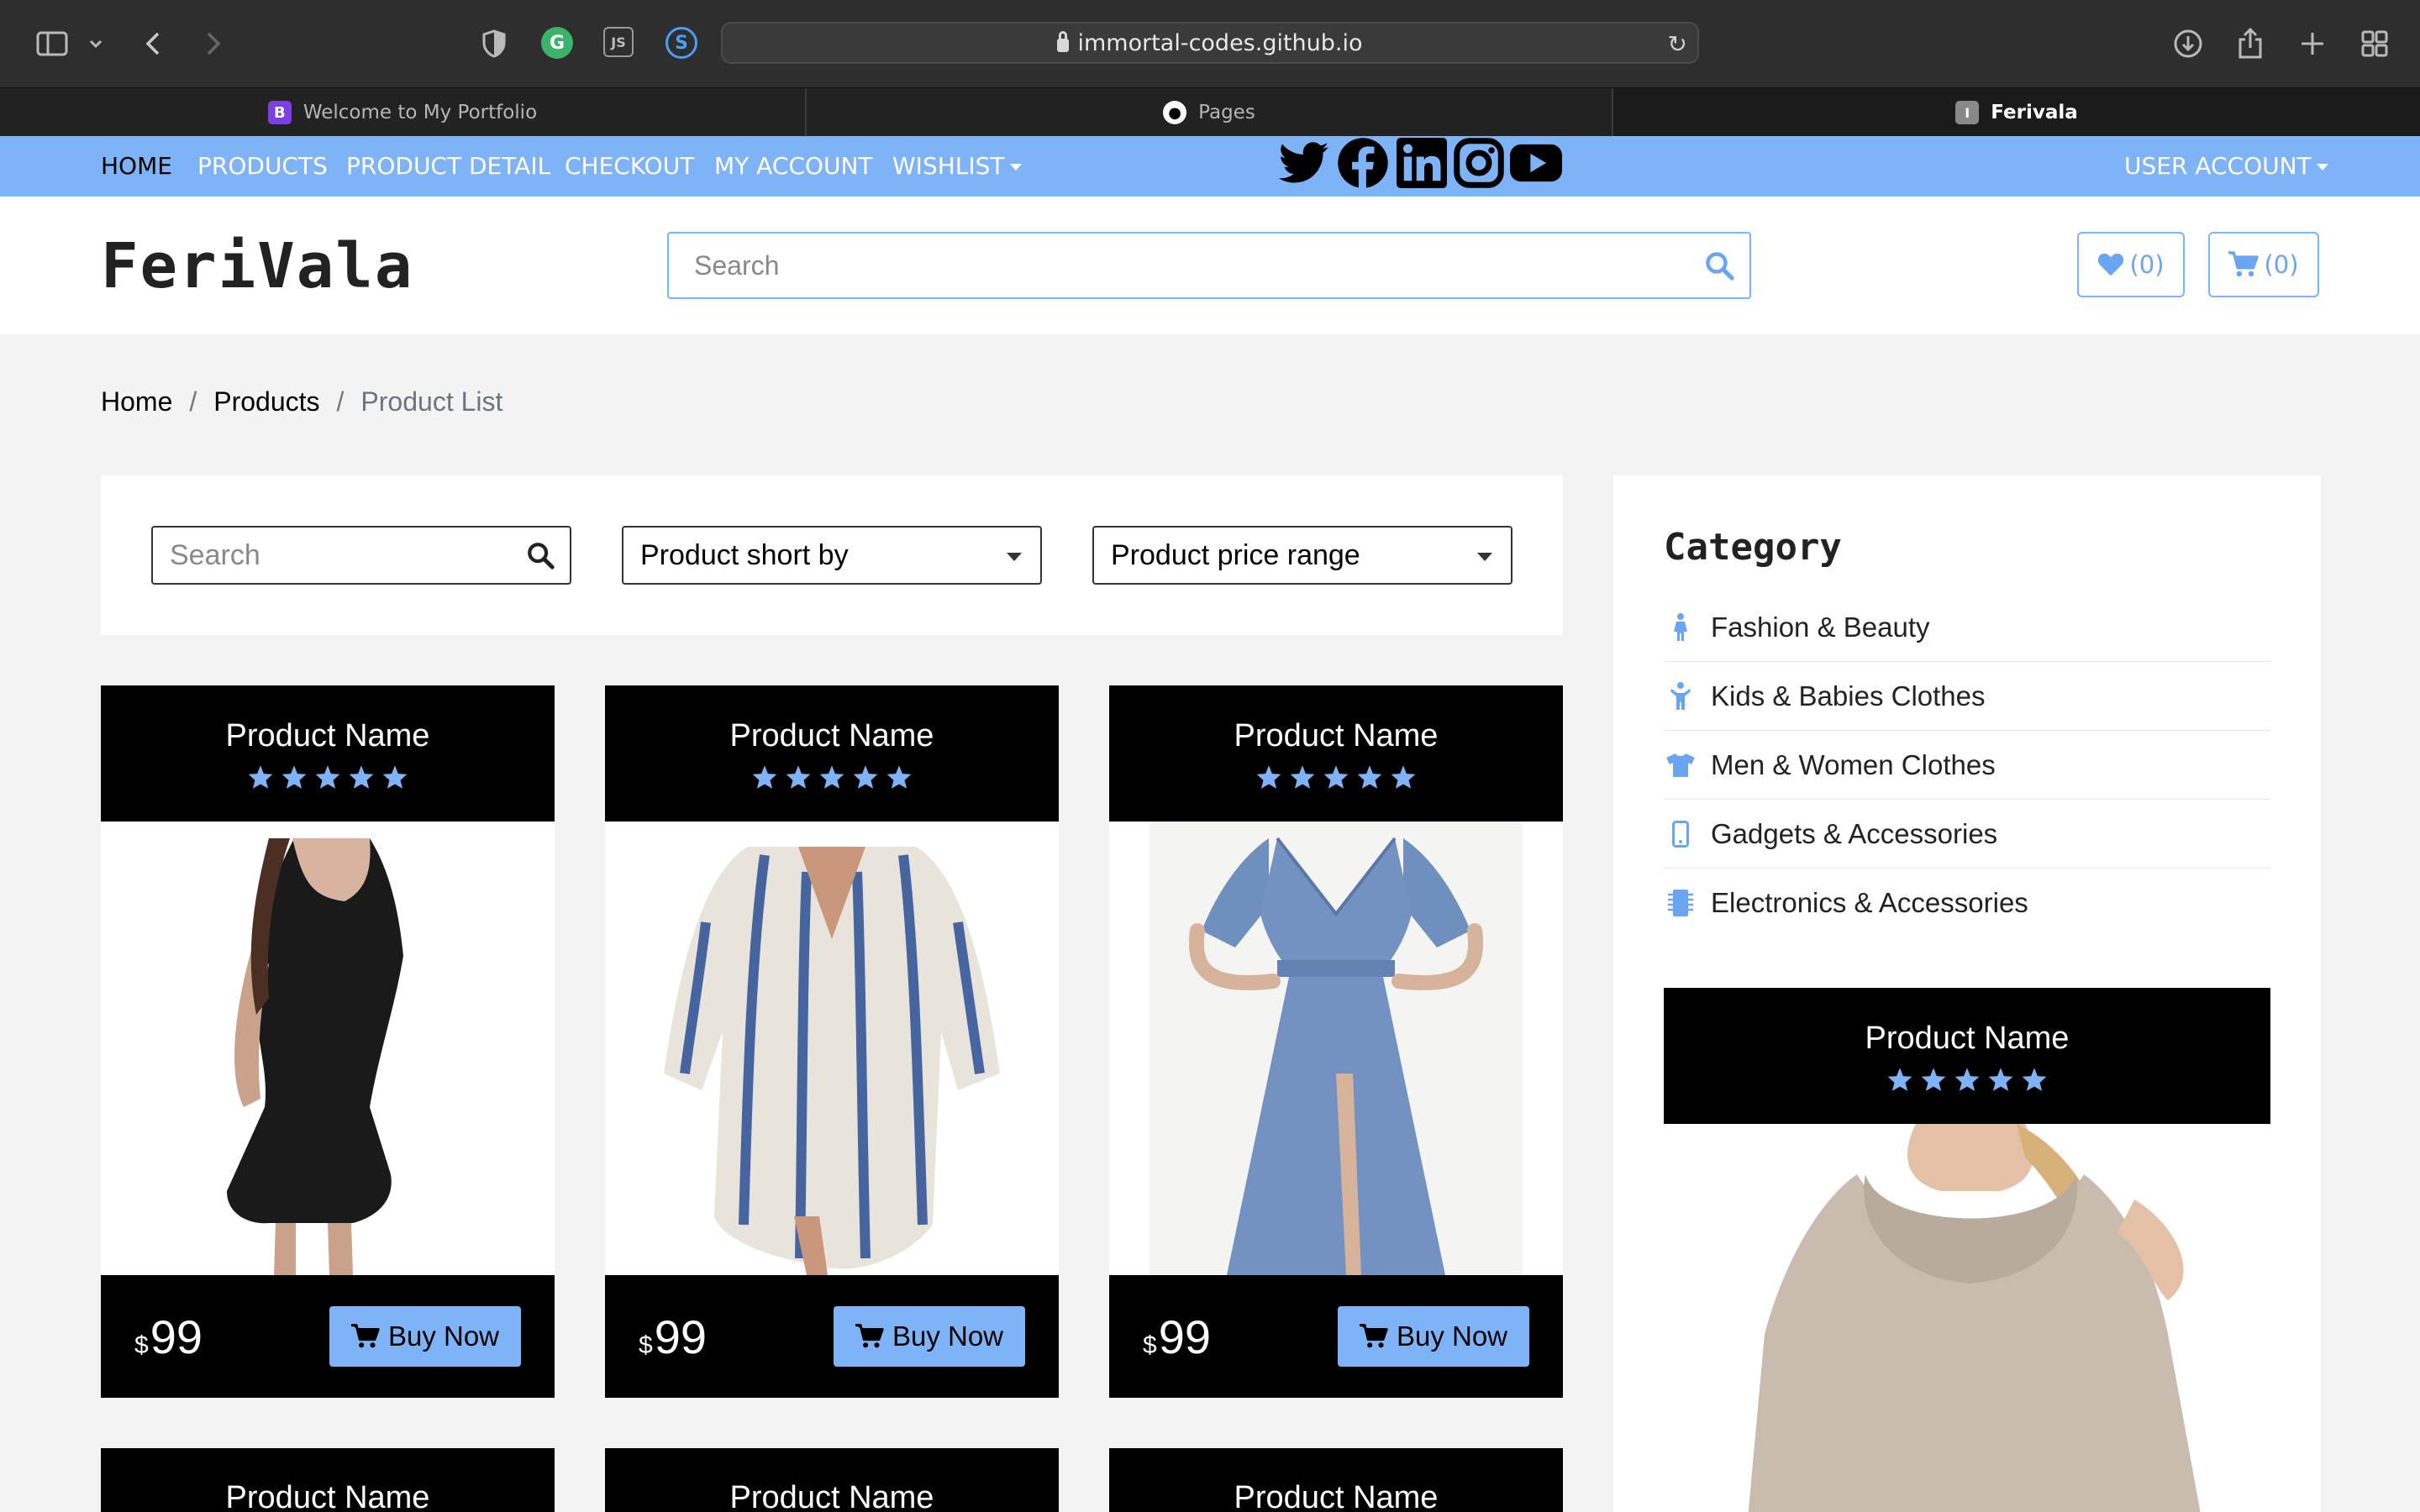  What do you see at coordinates (266, 401) in the screenshot?
I see `breadcrumb-products: Products` at bounding box center [266, 401].